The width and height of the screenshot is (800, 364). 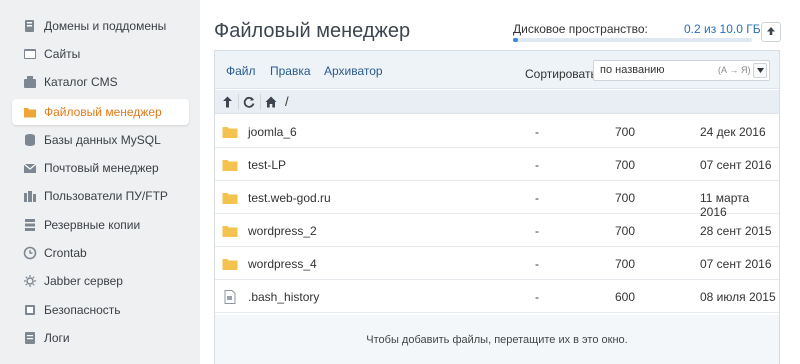 I want to click on backup-icon, so click(x=30, y=225).